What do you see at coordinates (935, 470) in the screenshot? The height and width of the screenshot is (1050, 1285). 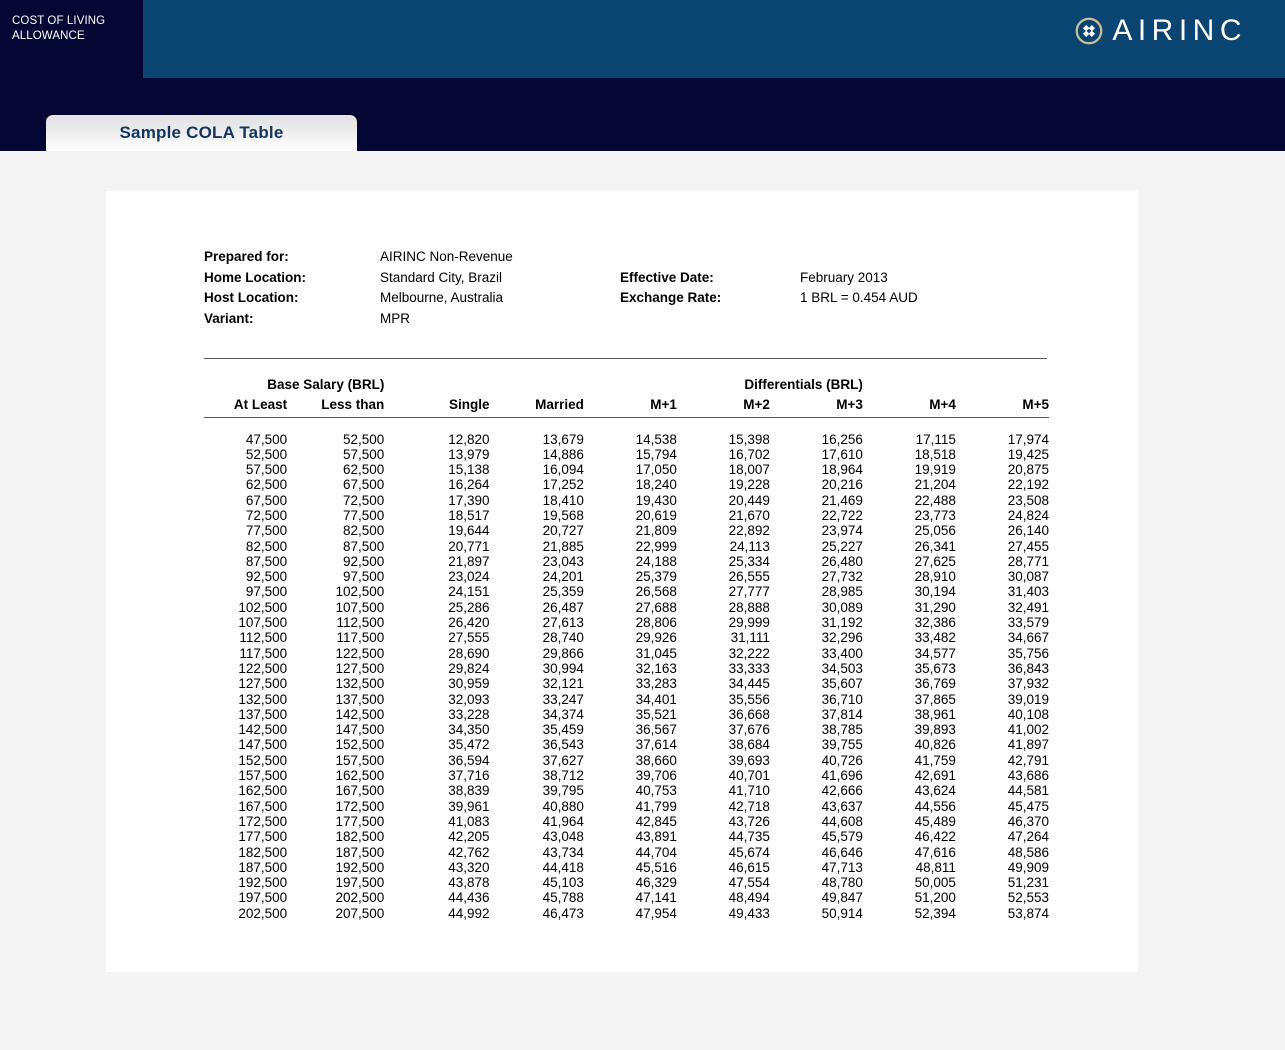 I see `cell-m4: 19,919` at bounding box center [935, 470].